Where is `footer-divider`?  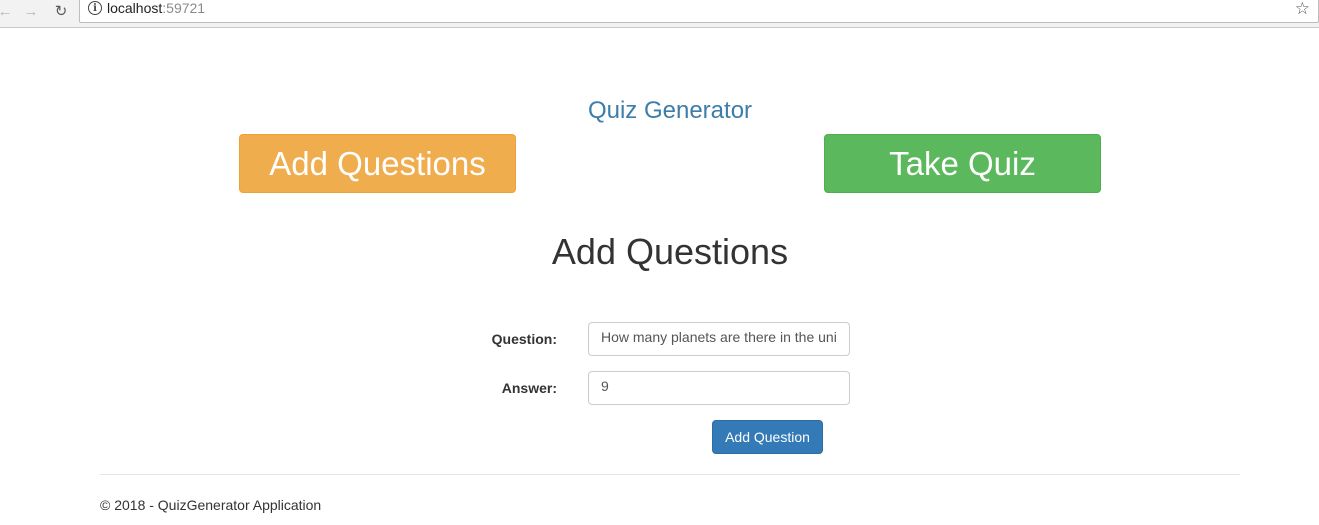
footer-divider is located at coordinates (670, 474).